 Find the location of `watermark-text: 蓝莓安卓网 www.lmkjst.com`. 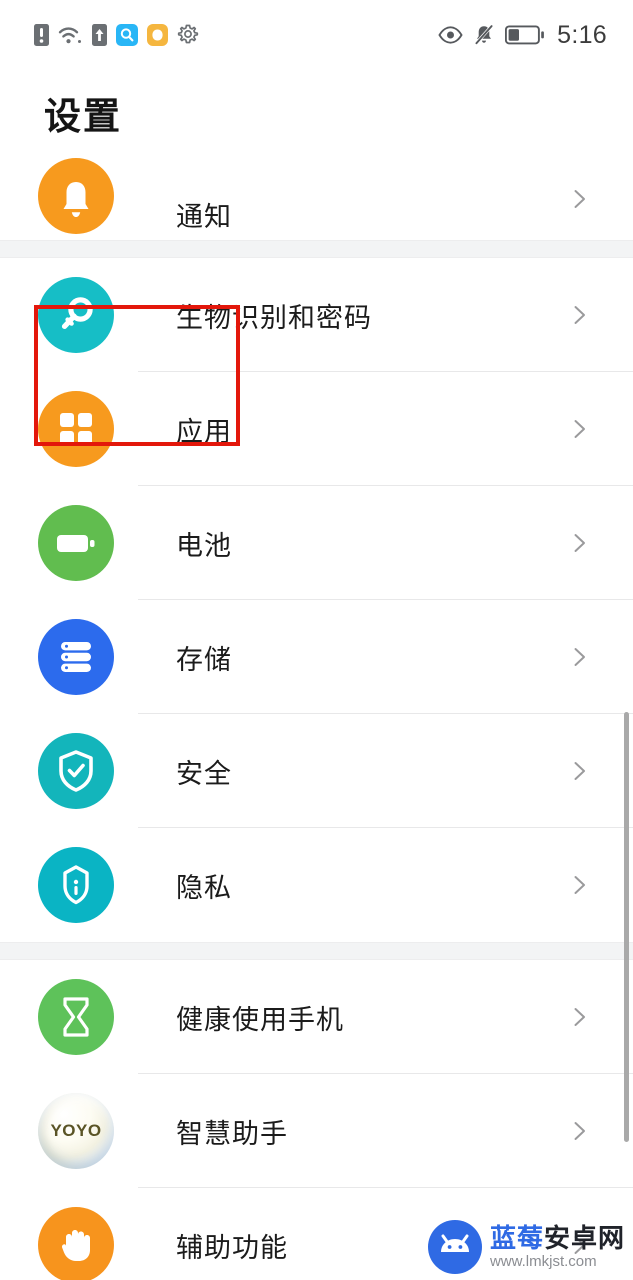

watermark-text: 蓝莓安卓网 www.lmkjst.com is located at coordinates (557, 1247).